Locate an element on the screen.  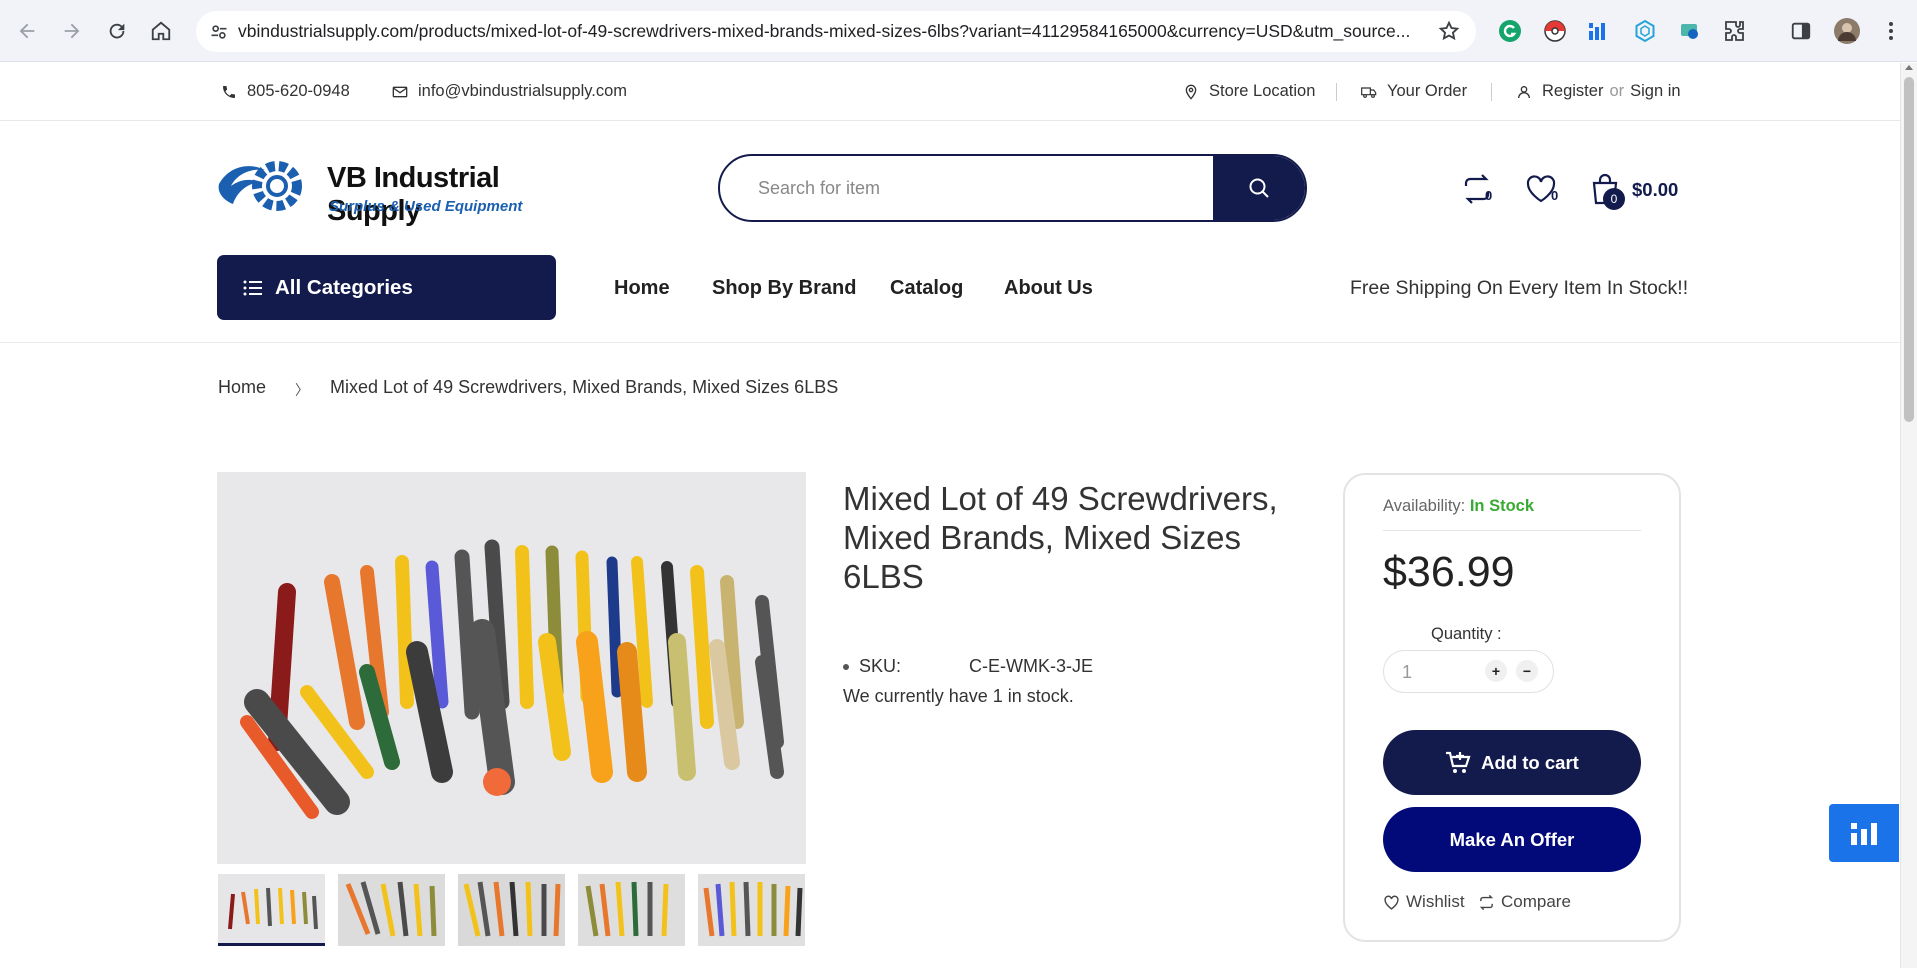
cart-count-badge: 0 is located at coordinates (1614, 199).